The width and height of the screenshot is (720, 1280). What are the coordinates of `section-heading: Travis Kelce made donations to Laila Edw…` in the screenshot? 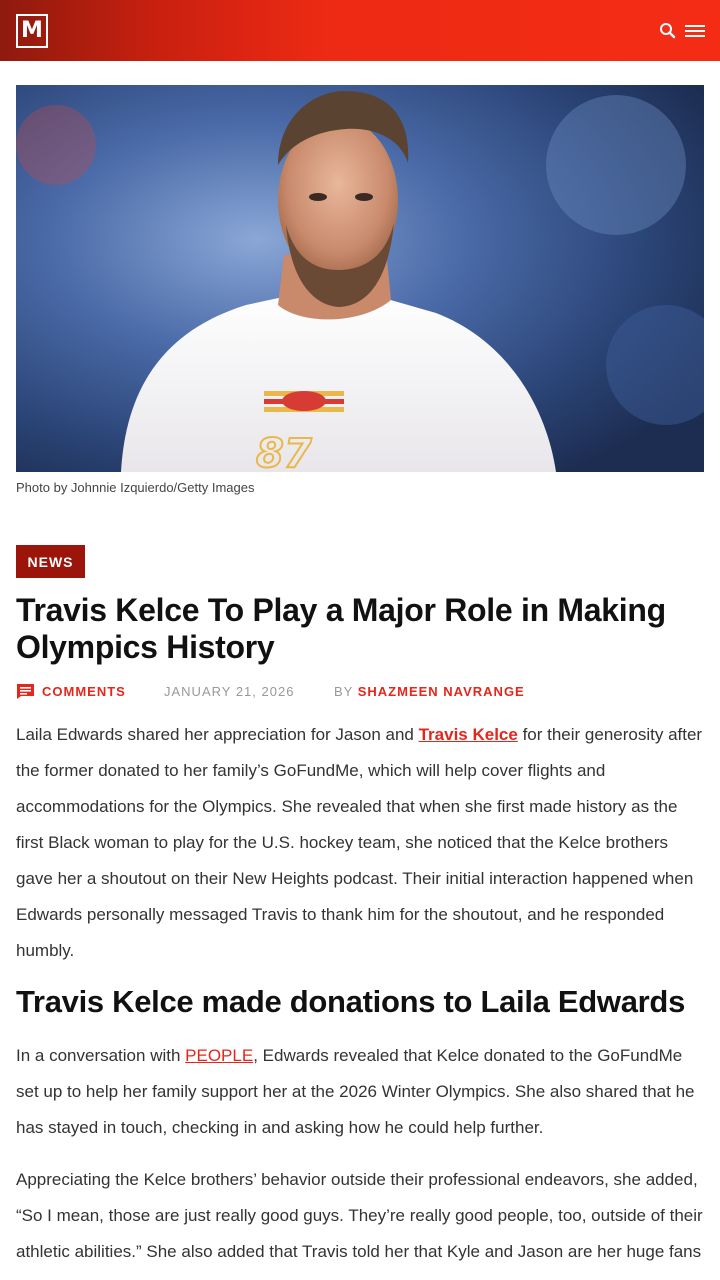 It's located at (351, 1001).